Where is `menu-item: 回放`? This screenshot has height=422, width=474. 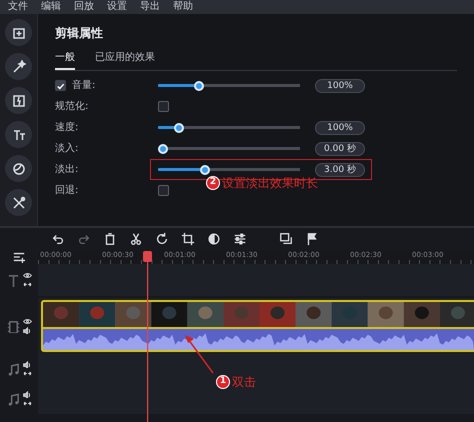 menu-item: 回放 is located at coordinates (84, 7).